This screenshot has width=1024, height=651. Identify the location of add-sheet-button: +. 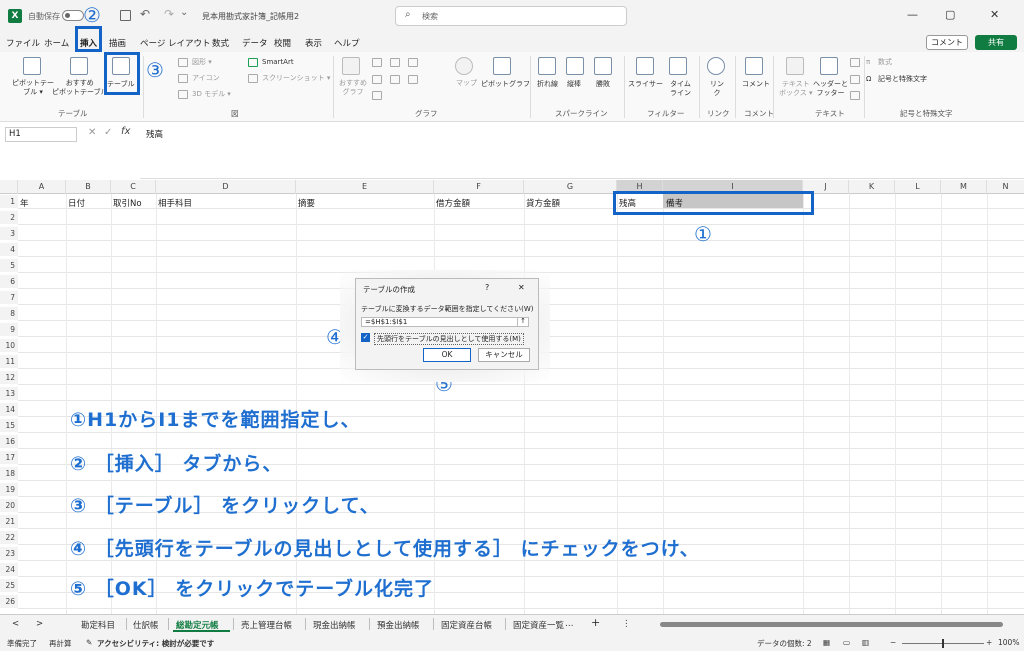
(595, 622).